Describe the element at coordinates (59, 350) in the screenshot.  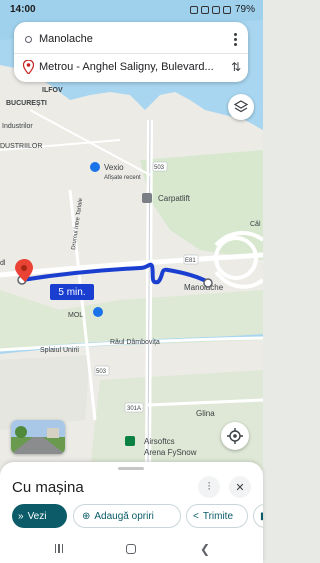
I see `map-label-splaiul: Splaiul Unirii` at that location.